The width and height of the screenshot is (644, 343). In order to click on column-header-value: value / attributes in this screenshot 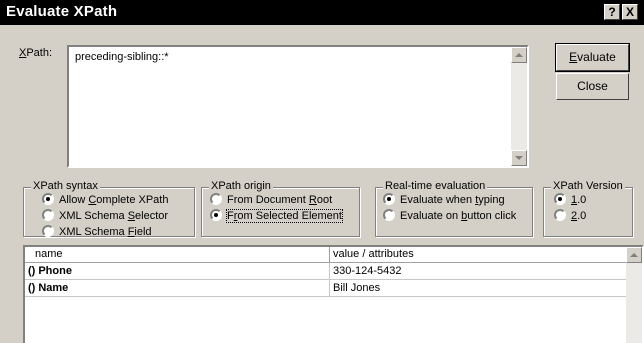, I will do `click(478, 255)`.